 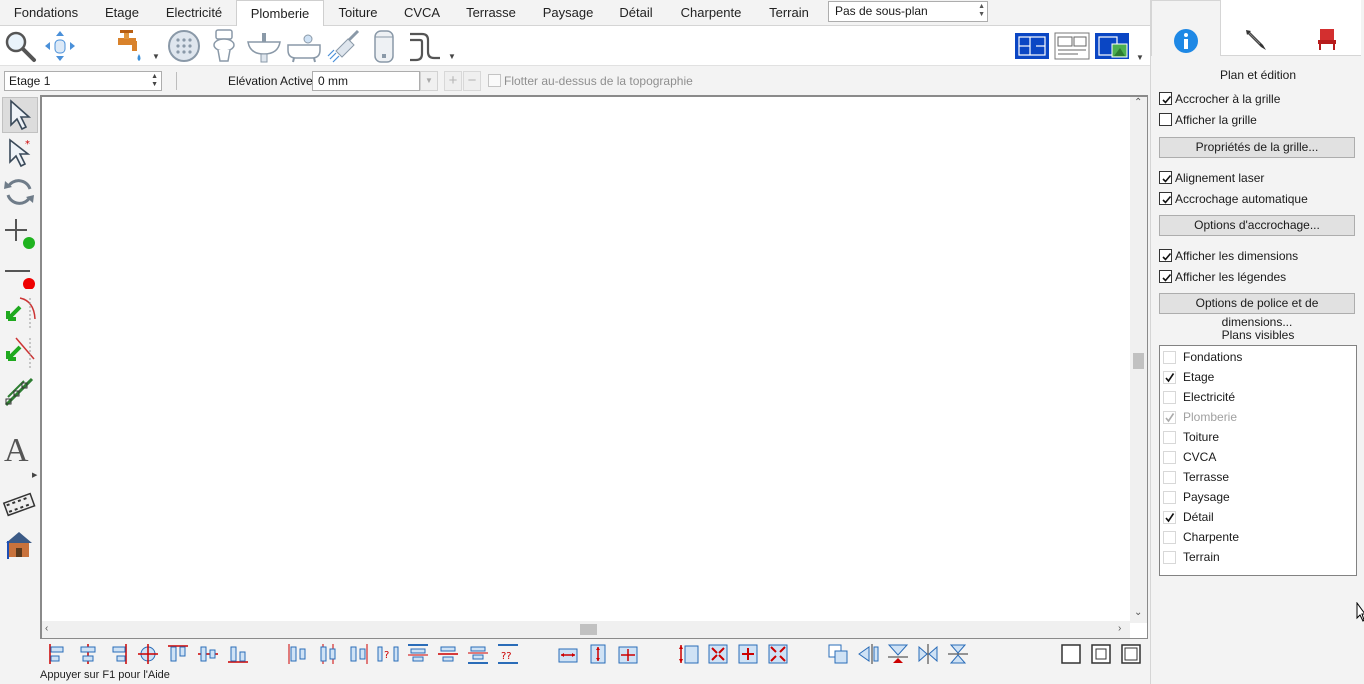 I want to click on break-line-icon, so click(x=20, y=353).